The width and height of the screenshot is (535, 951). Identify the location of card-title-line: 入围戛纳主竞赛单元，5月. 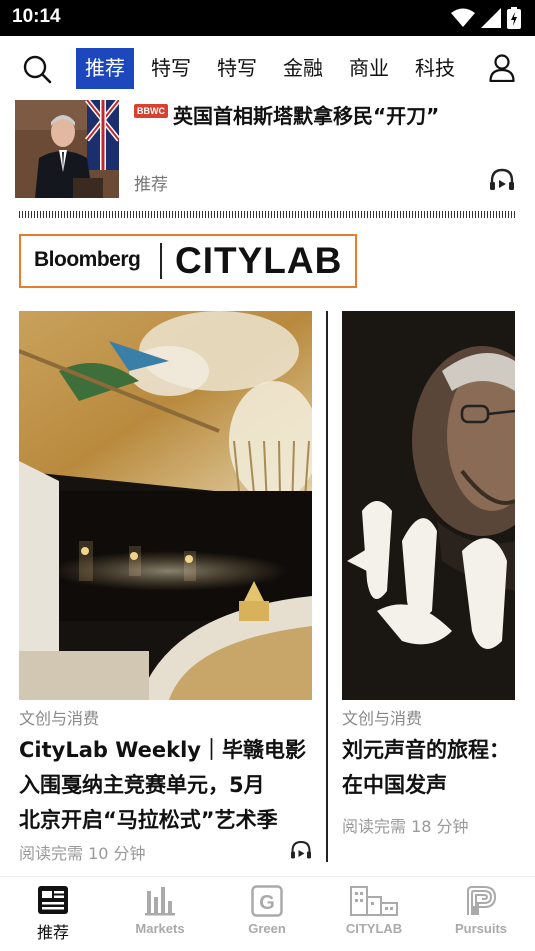
(142, 785).